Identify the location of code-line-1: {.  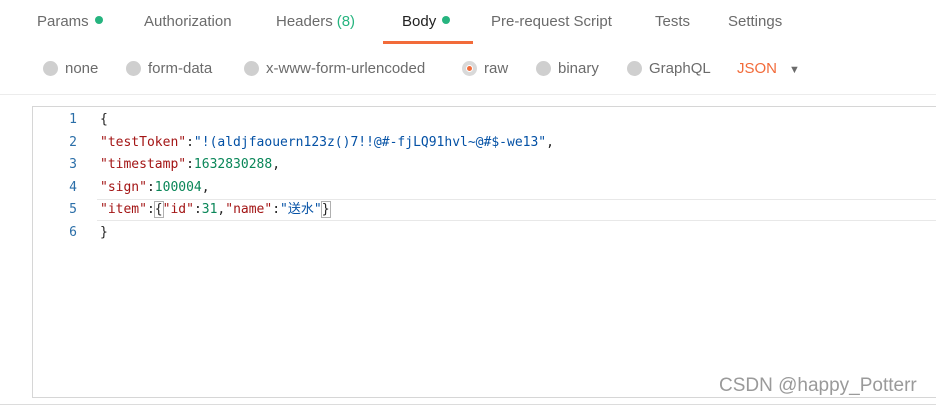
(104, 120).